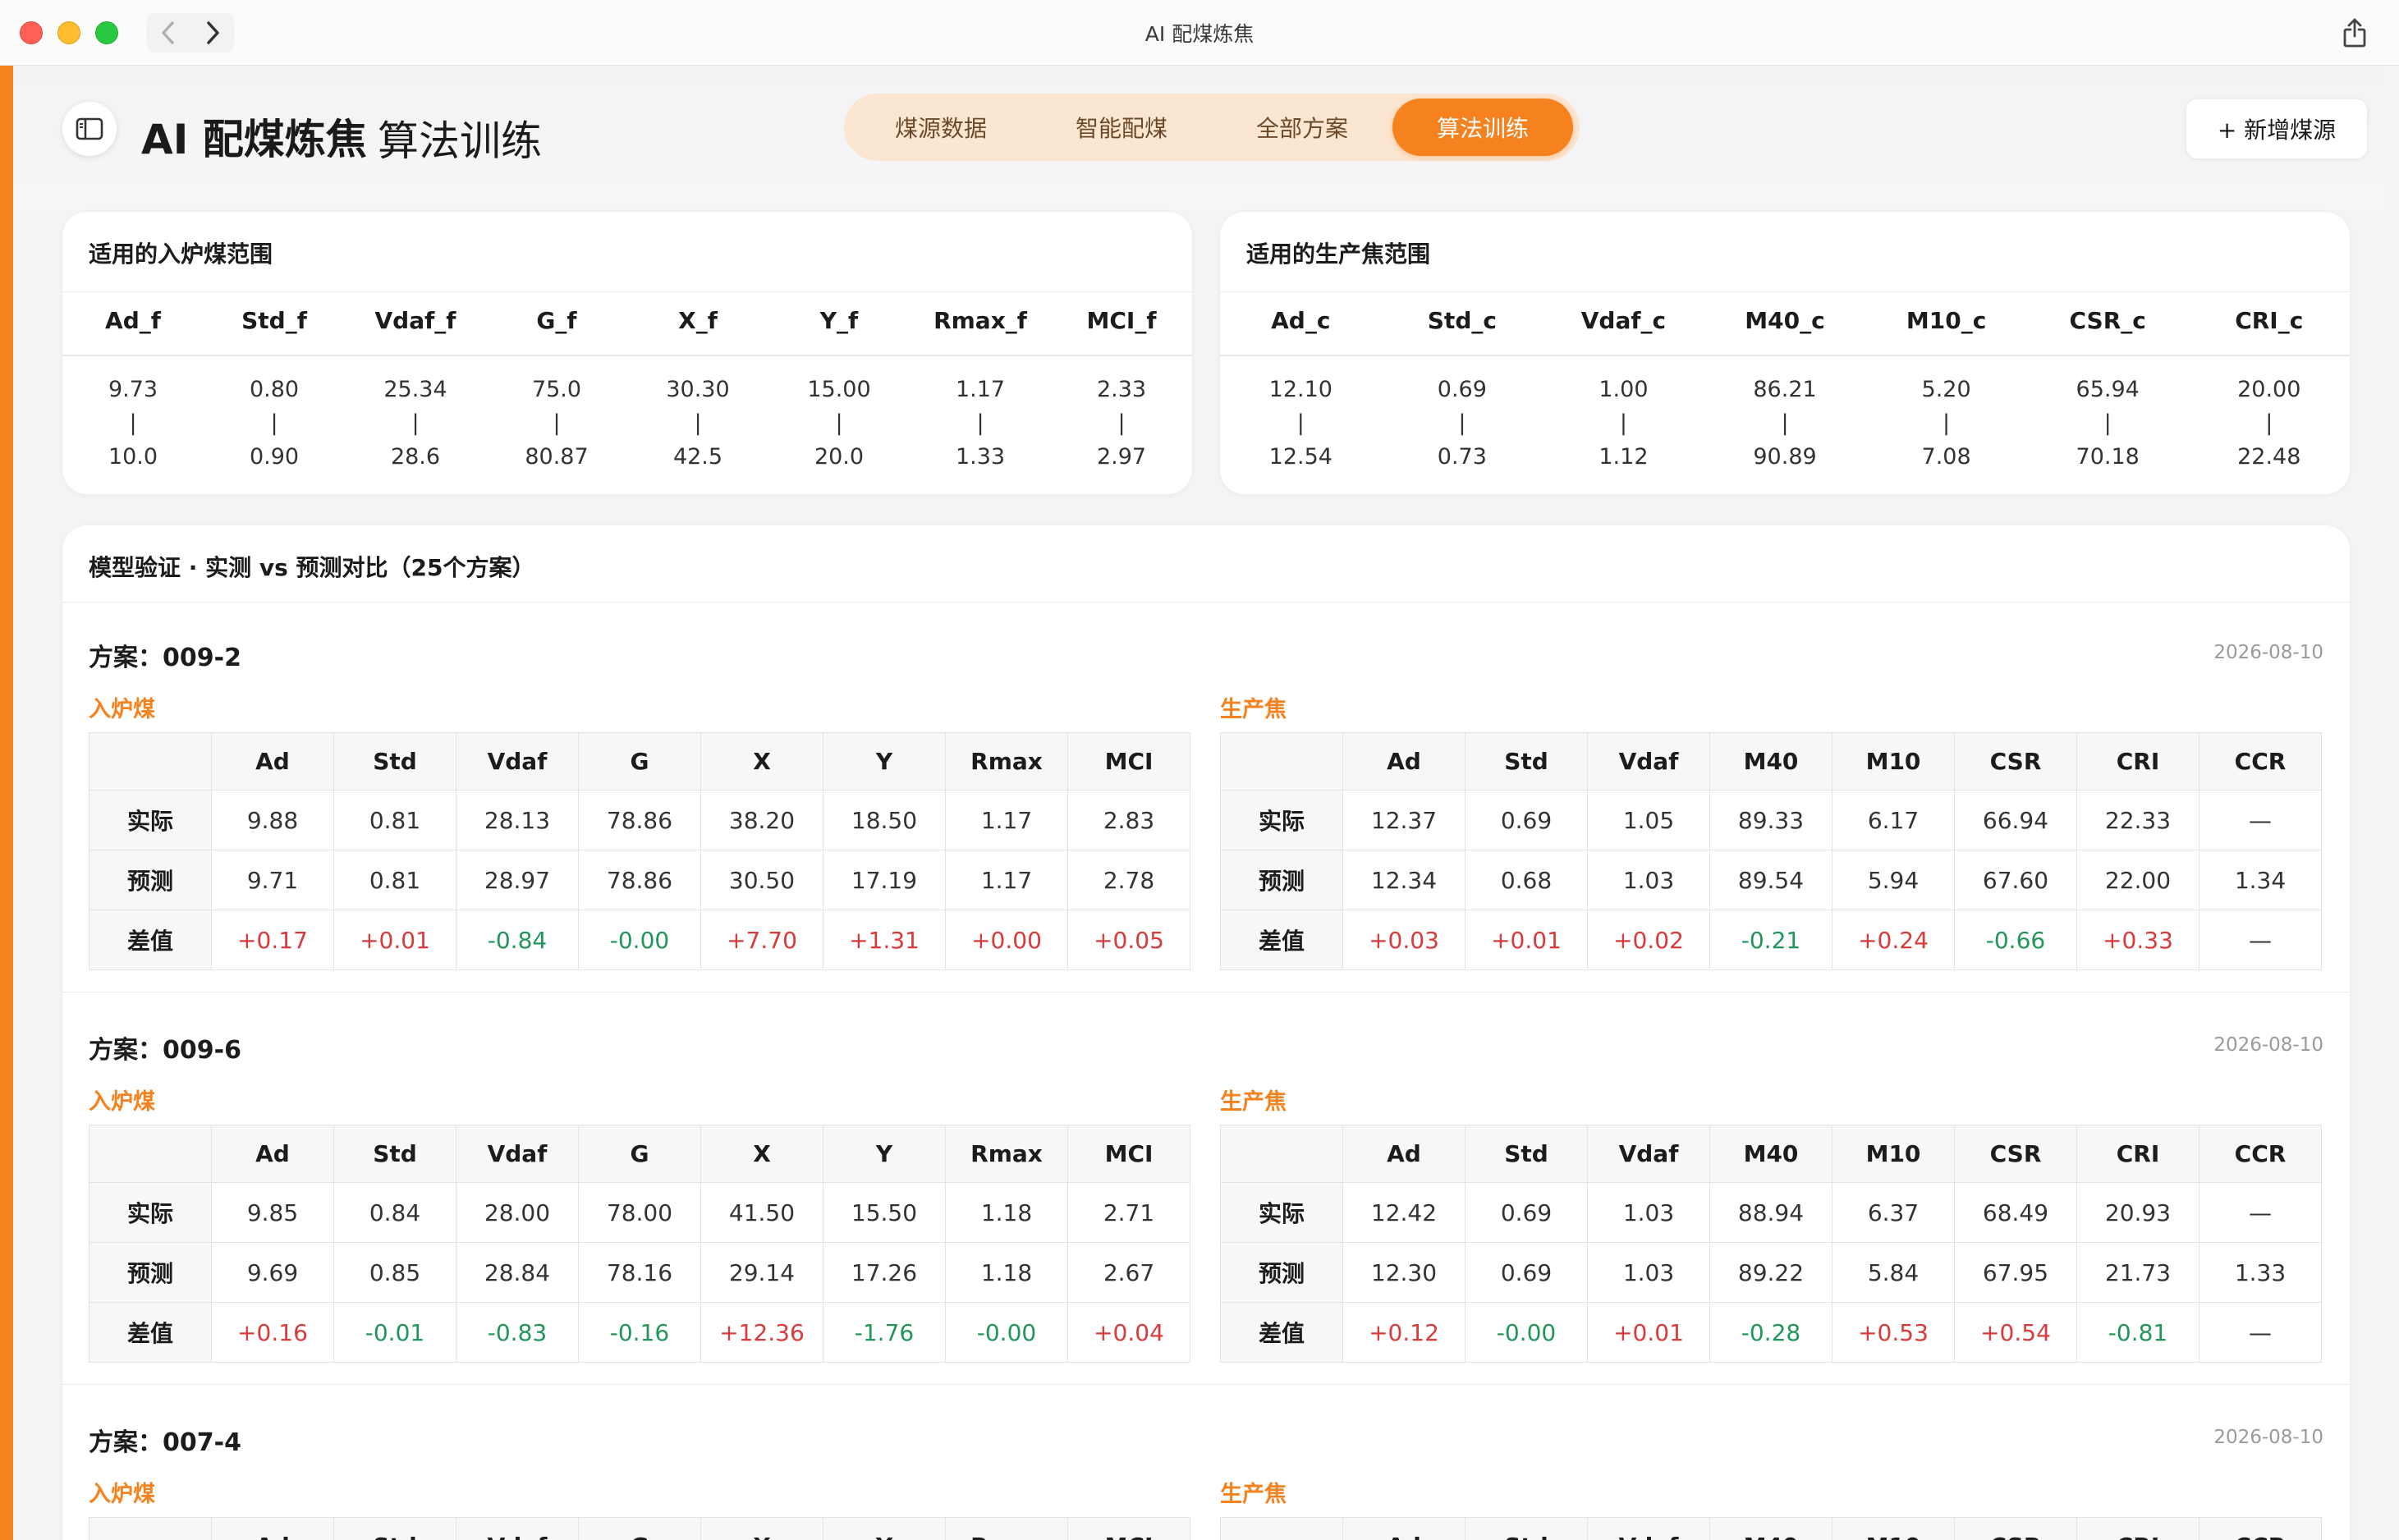 The image size is (2399, 1540). What do you see at coordinates (980, 457) in the screenshot?
I see `range-max-value: 1.33` at bounding box center [980, 457].